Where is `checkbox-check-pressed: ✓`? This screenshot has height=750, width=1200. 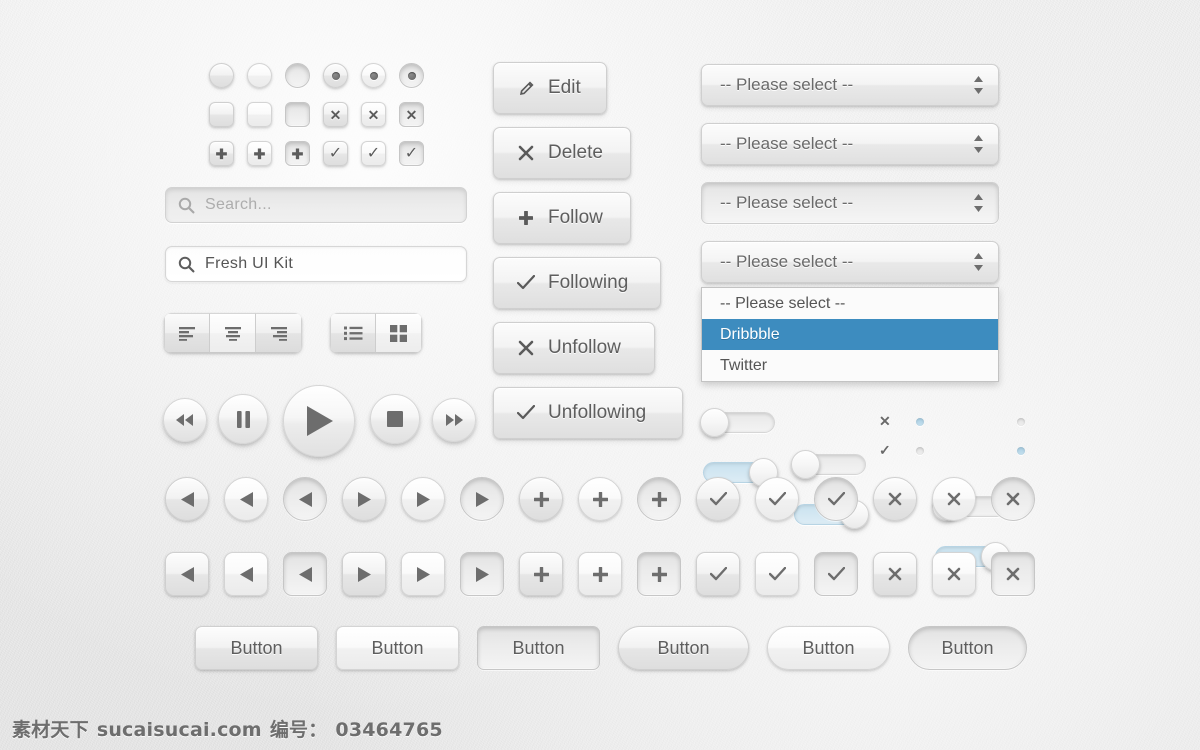
checkbox-check-pressed: ✓ is located at coordinates (411, 153).